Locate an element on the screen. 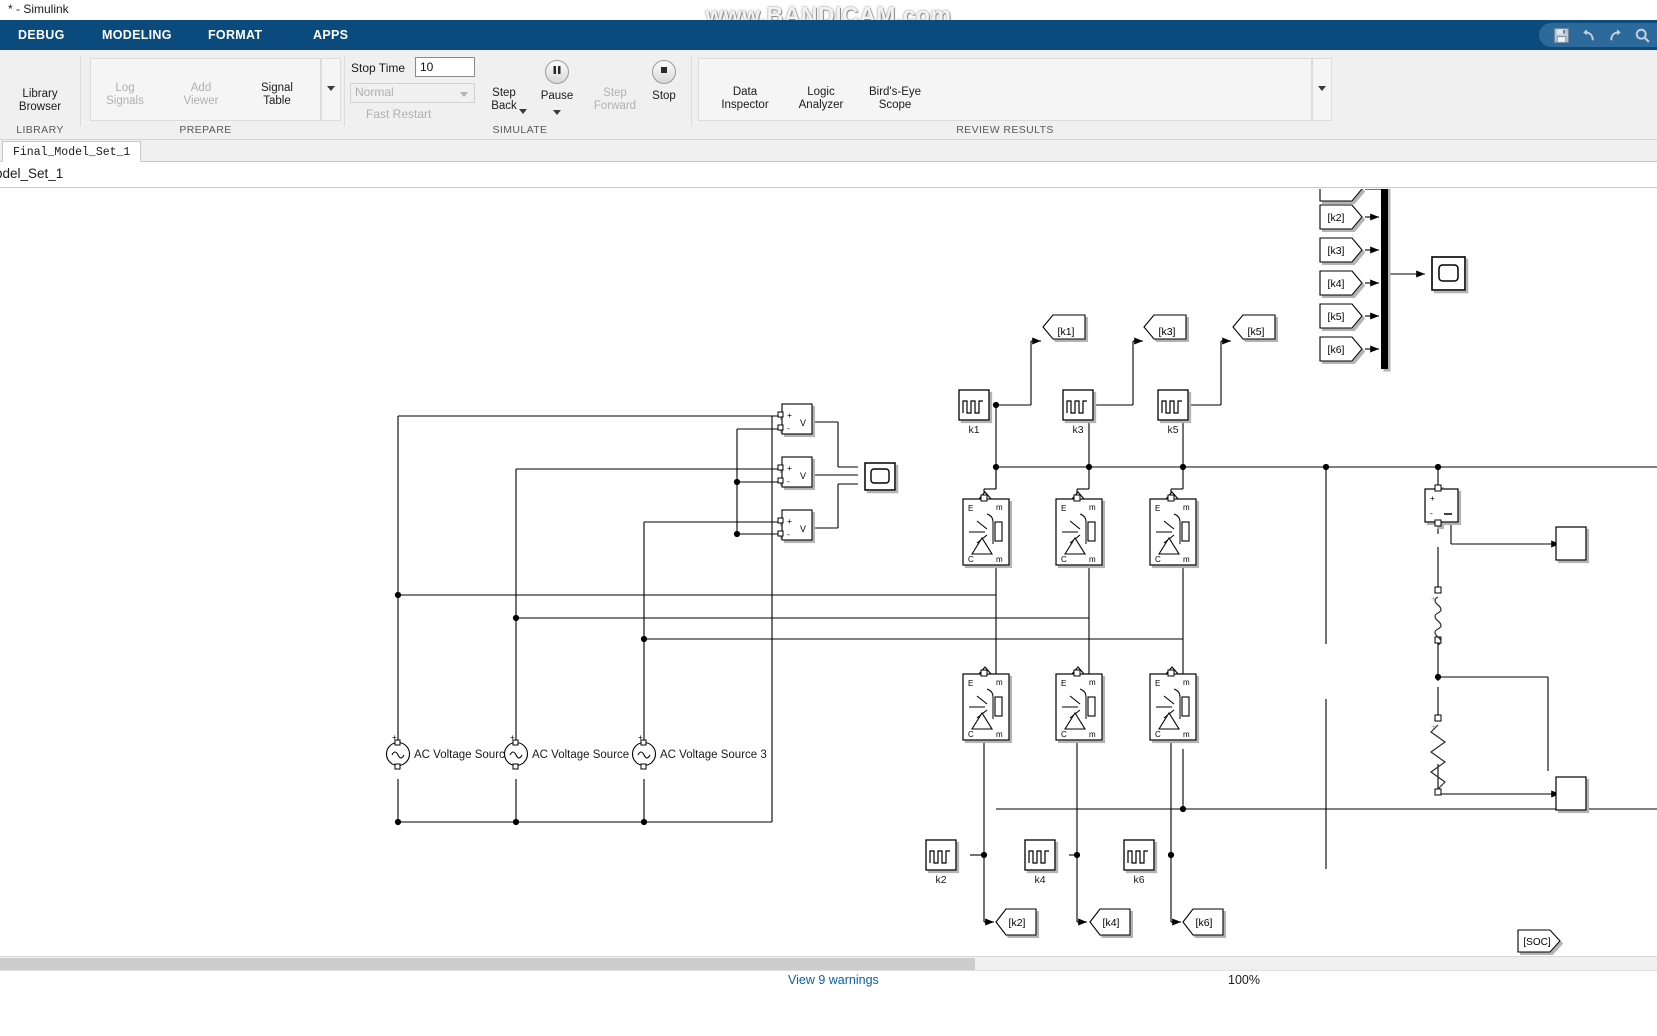 The height and width of the screenshot is (1036, 1657). warnings-link: View 9 warnings is located at coordinates (833, 980).